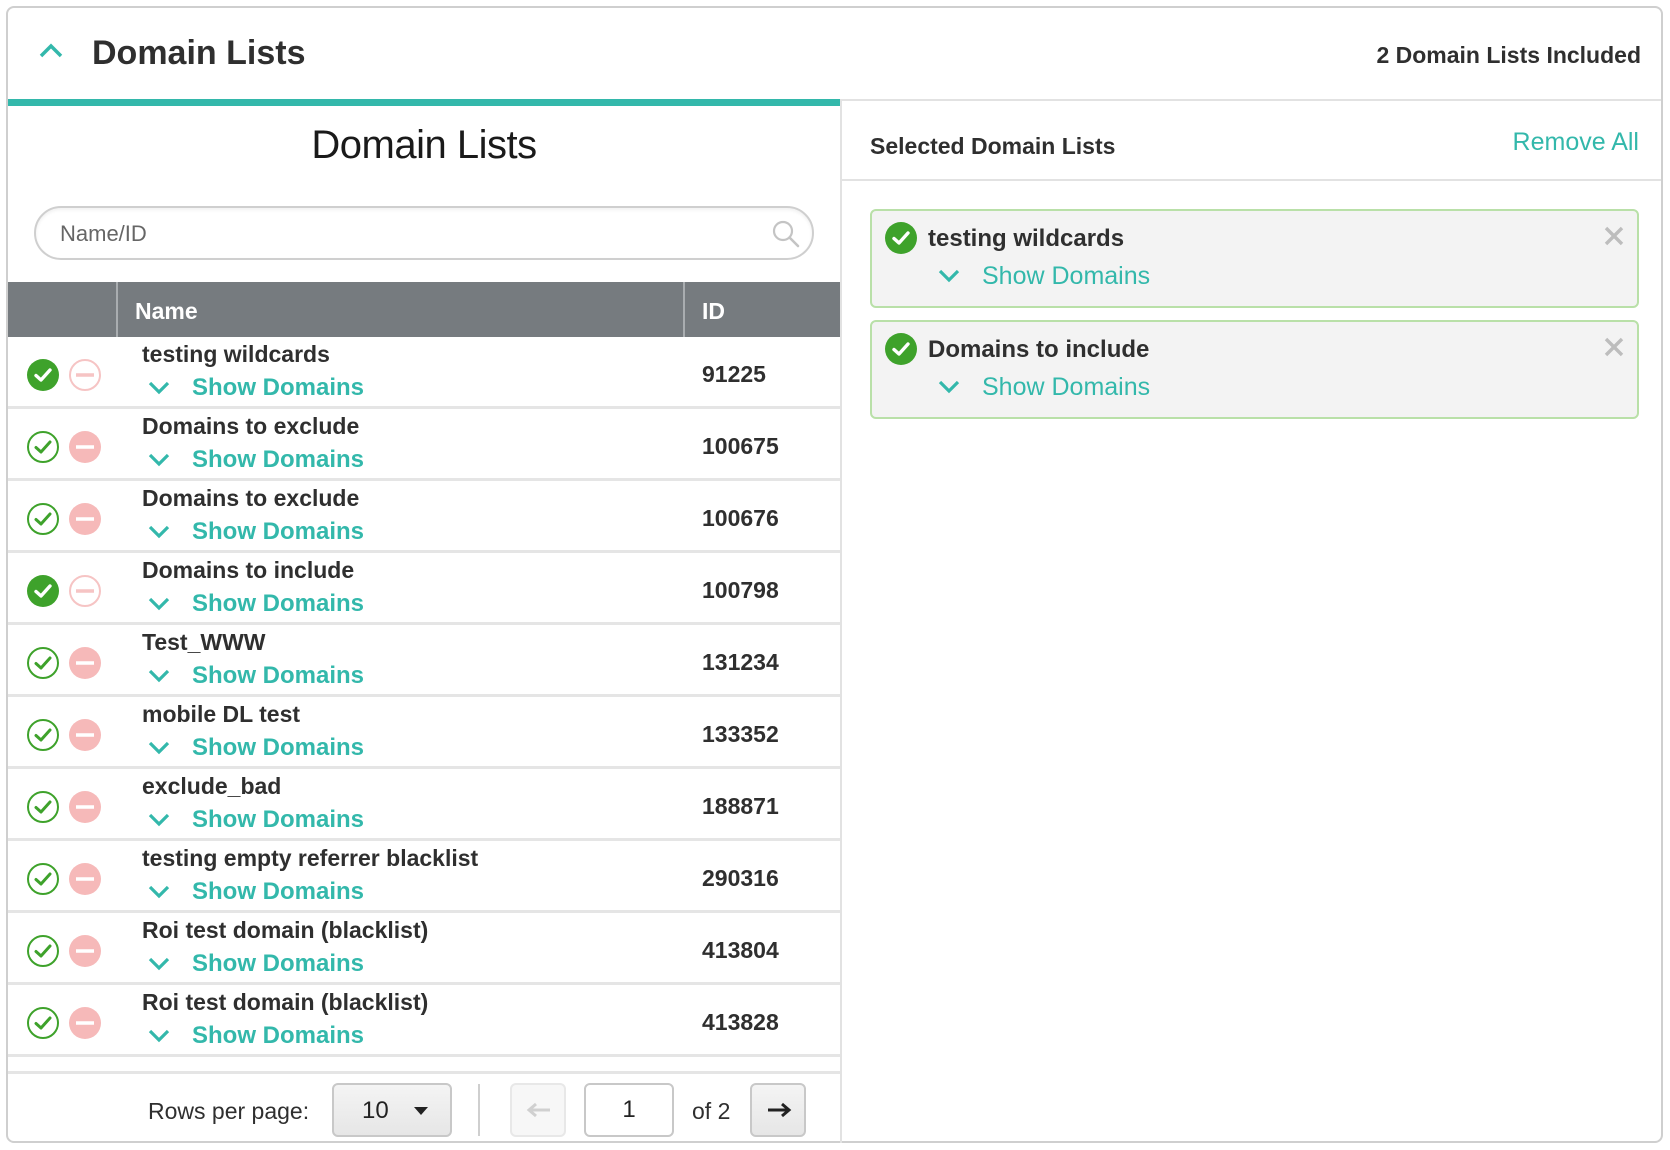  I want to click on domain-list-id: 100675, so click(740, 446).